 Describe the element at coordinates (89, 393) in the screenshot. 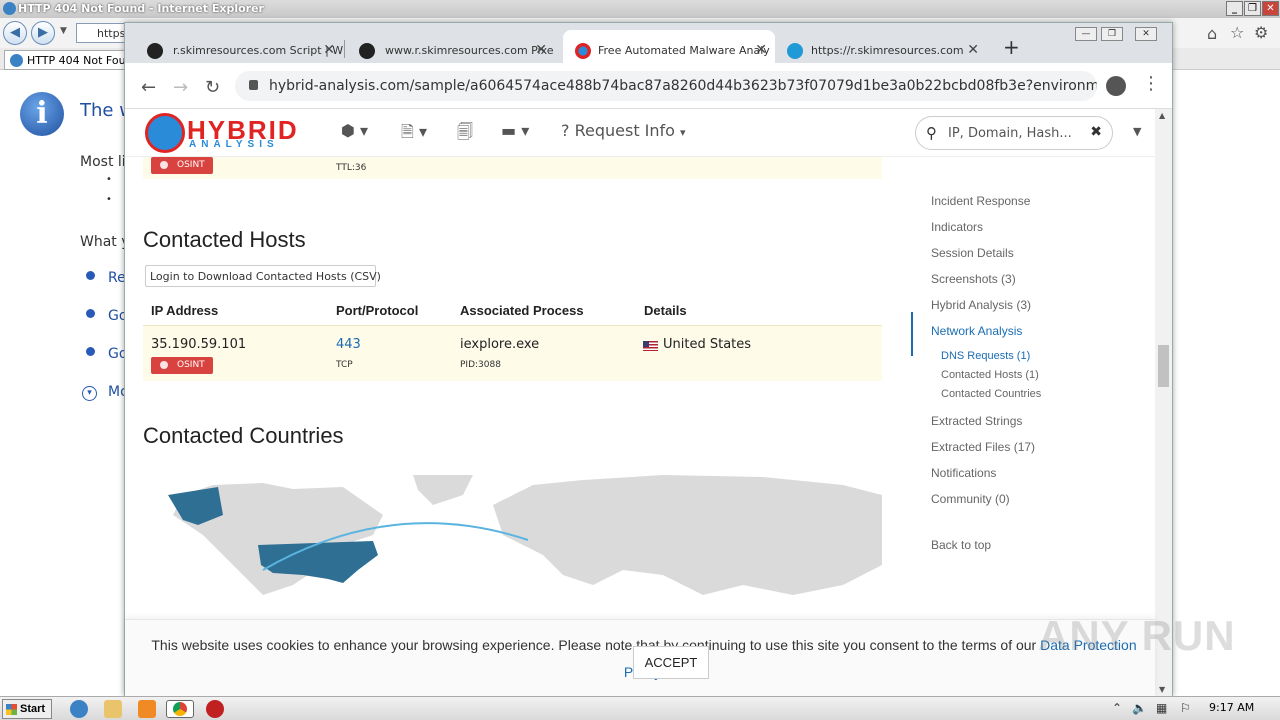

I see `ie-expand-icon: ▾` at that location.